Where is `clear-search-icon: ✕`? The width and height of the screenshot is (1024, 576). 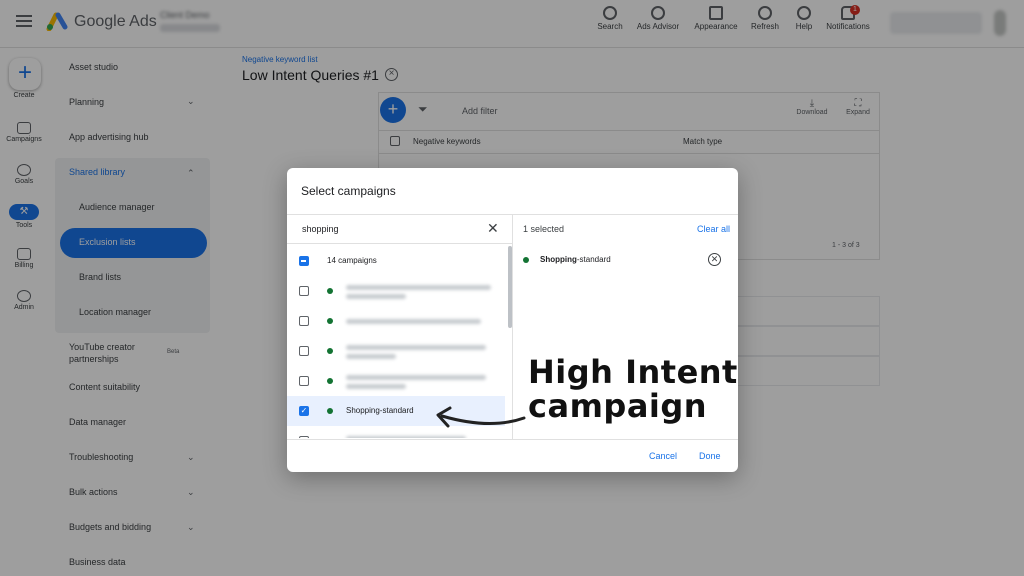
clear-search-icon: ✕ is located at coordinates (493, 228).